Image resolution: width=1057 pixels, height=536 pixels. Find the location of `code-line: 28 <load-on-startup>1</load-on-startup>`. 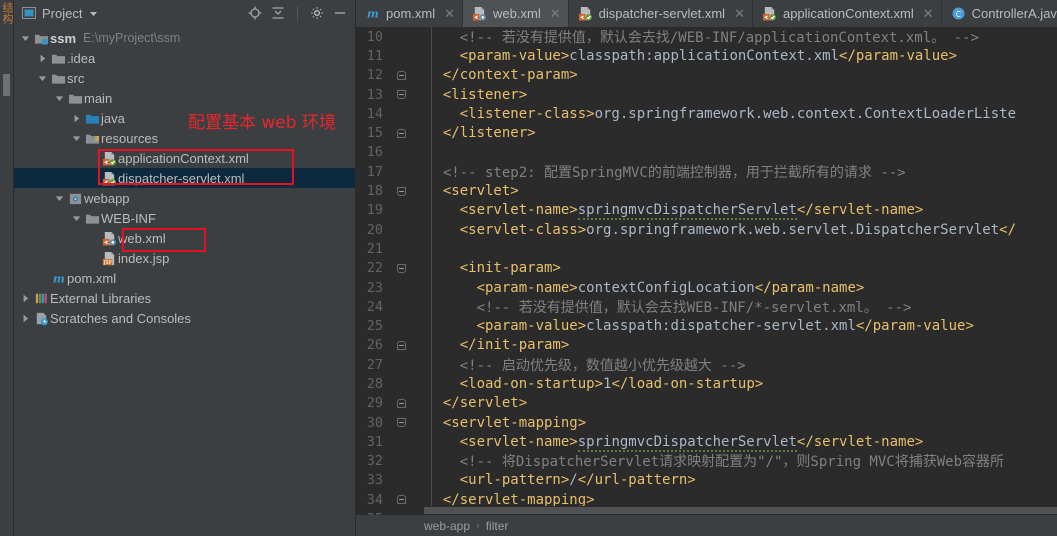

code-line: 28 <load-on-startup>1</load-on-startup> is located at coordinates (706, 383).